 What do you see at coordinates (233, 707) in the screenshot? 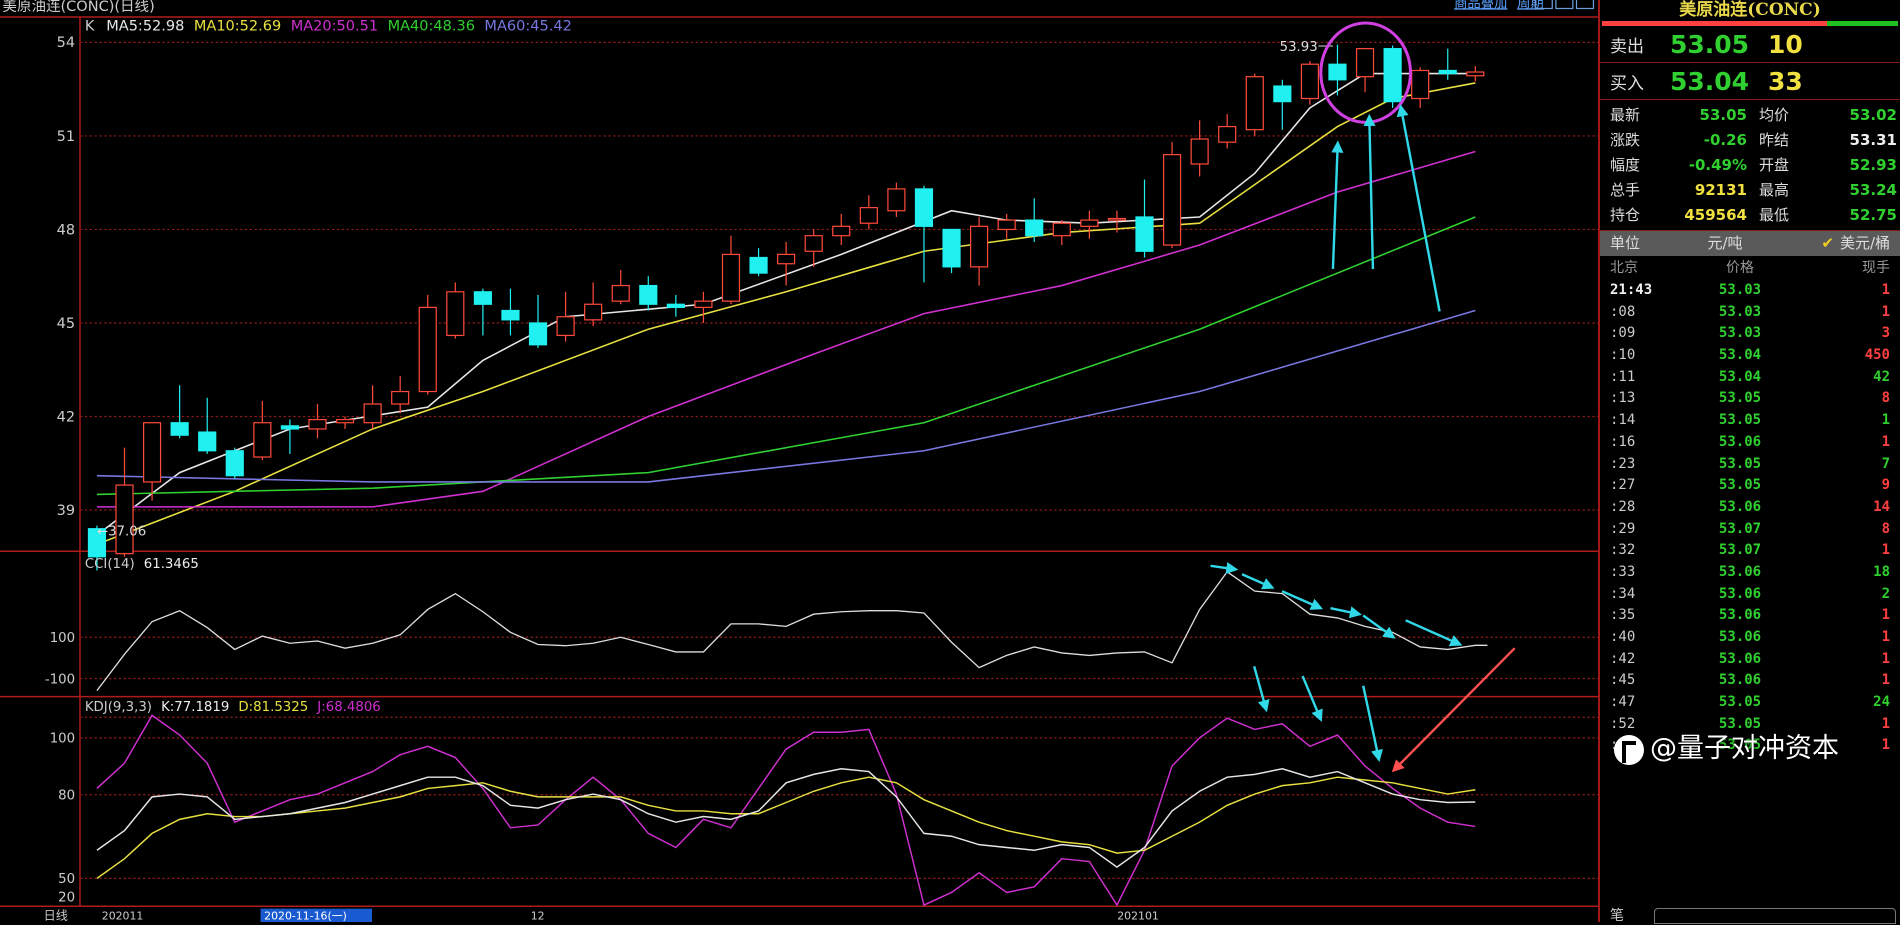
I see `kdj-legend: KDJ(9,3,3) K:77.1819 D:81.5325 J:68.4806` at bounding box center [233, 707].